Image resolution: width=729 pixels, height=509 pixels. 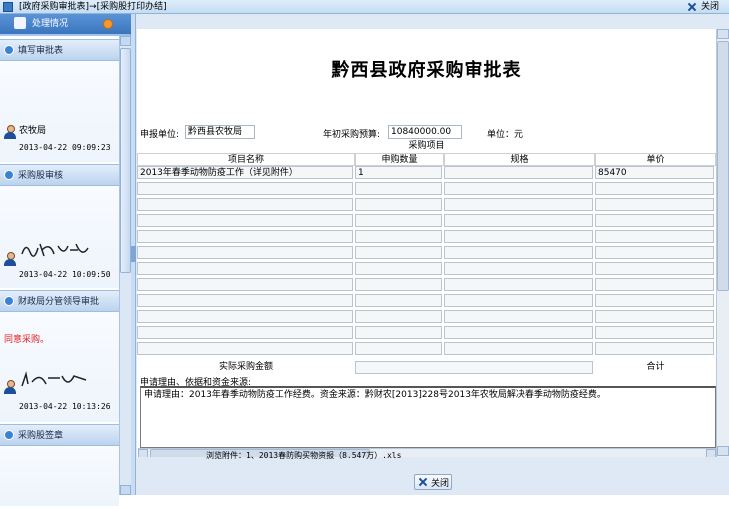 What do you see at coordinates (59, 367) in the screenshot?
I see `sidebar-section-body: 同意采购。 2013-04-22 10:13:26` at bounding box center [59, 367].